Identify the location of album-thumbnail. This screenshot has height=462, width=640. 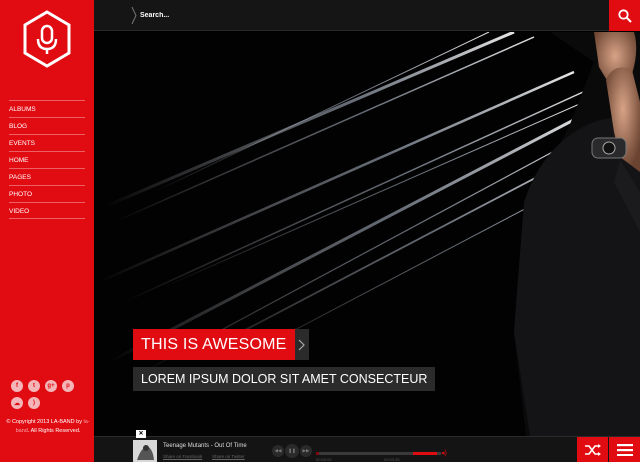
(145, 451).